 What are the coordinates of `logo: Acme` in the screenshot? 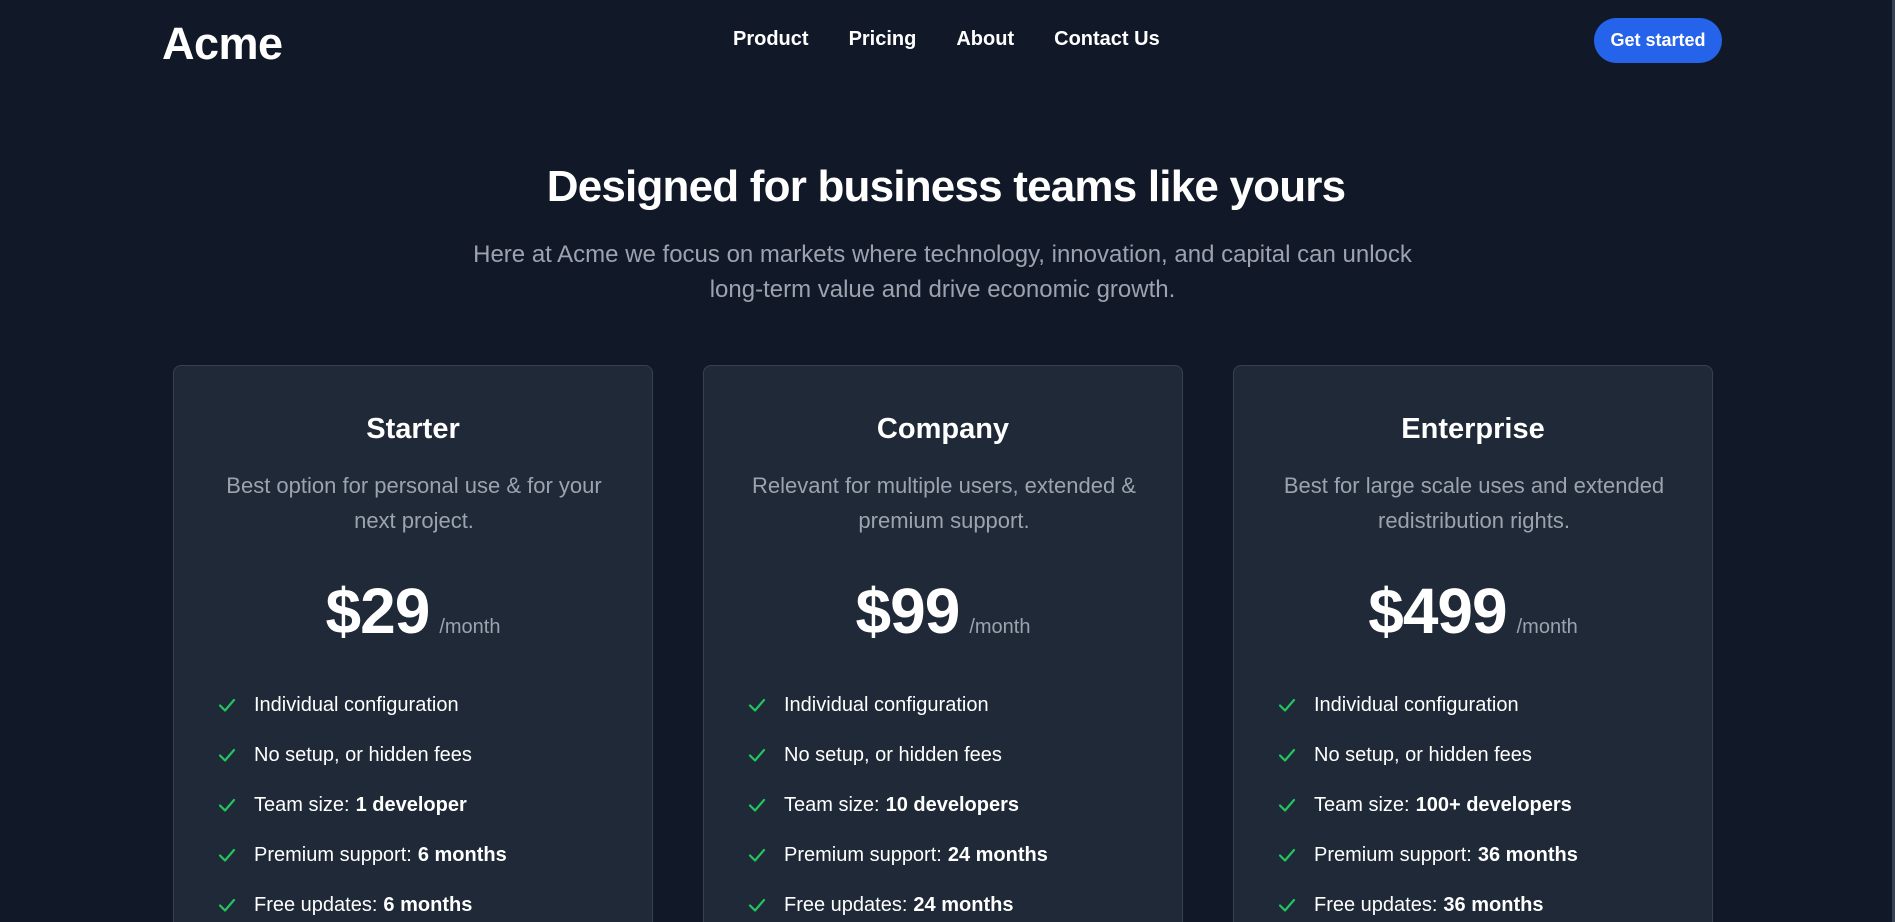 It's located at (222, 44).